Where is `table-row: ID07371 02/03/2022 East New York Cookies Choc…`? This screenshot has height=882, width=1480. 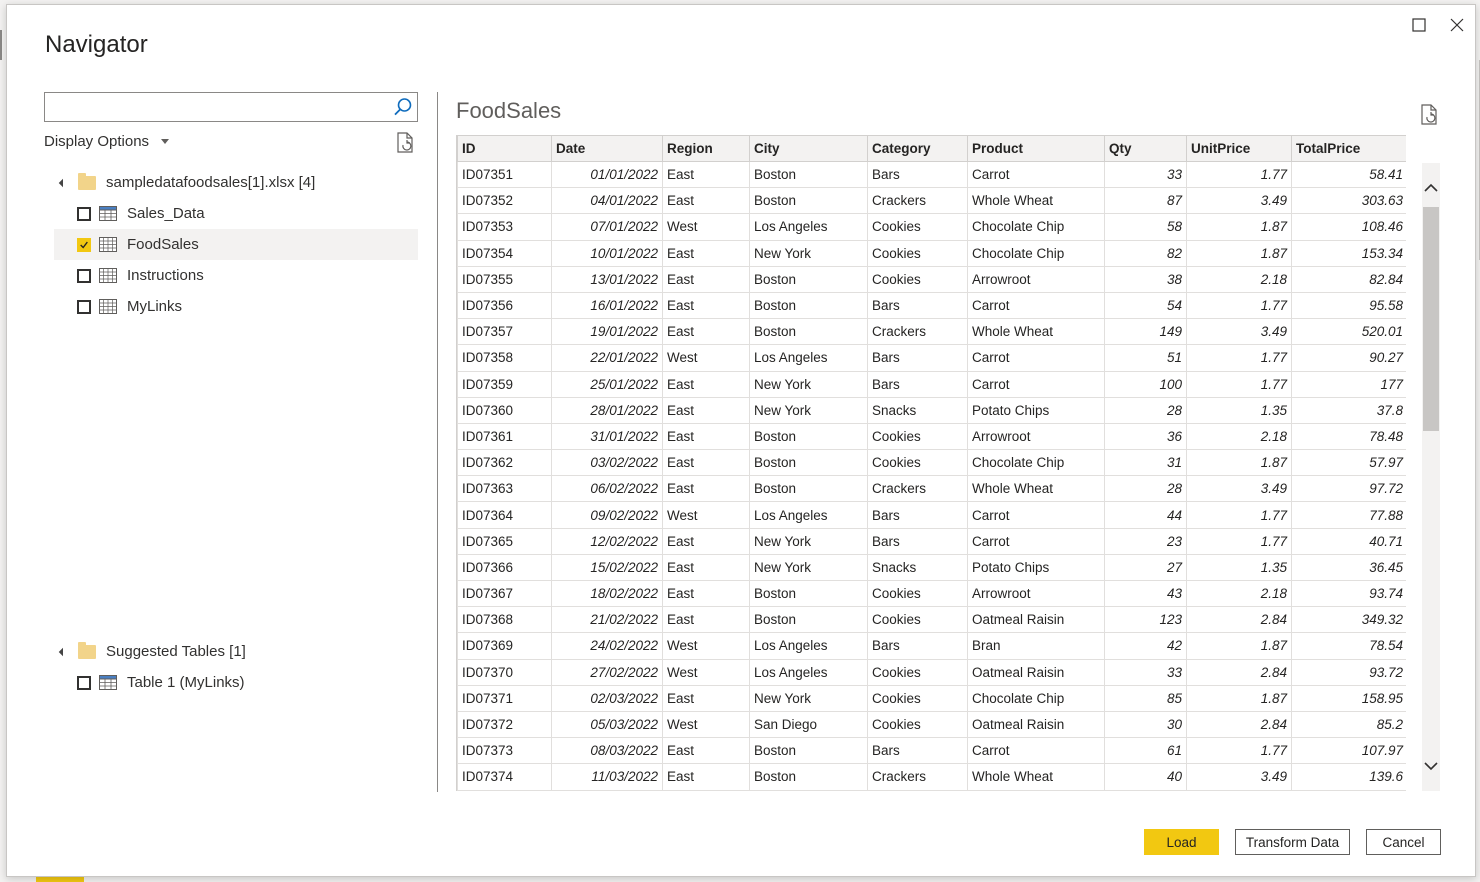
table-row: ID07371 02/03/2022 East New York Cookies Choc… is located at coordinates (931, 698).